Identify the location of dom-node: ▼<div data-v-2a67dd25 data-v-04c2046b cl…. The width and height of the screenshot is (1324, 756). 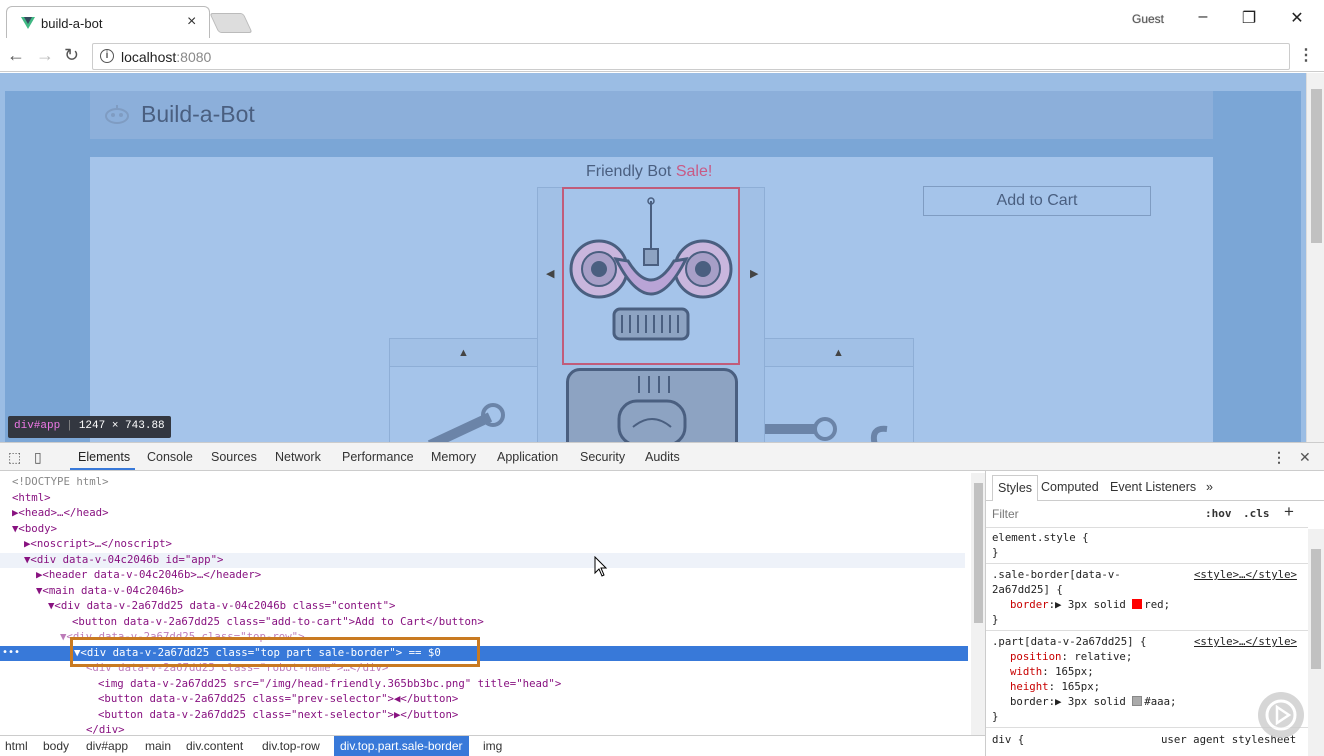
(221, 607).